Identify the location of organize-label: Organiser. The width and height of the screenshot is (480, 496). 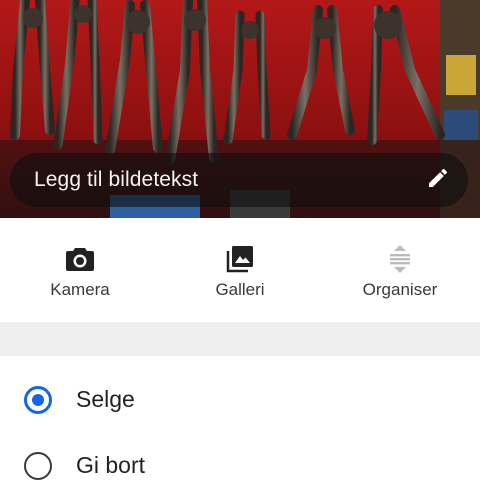
(400, 289).